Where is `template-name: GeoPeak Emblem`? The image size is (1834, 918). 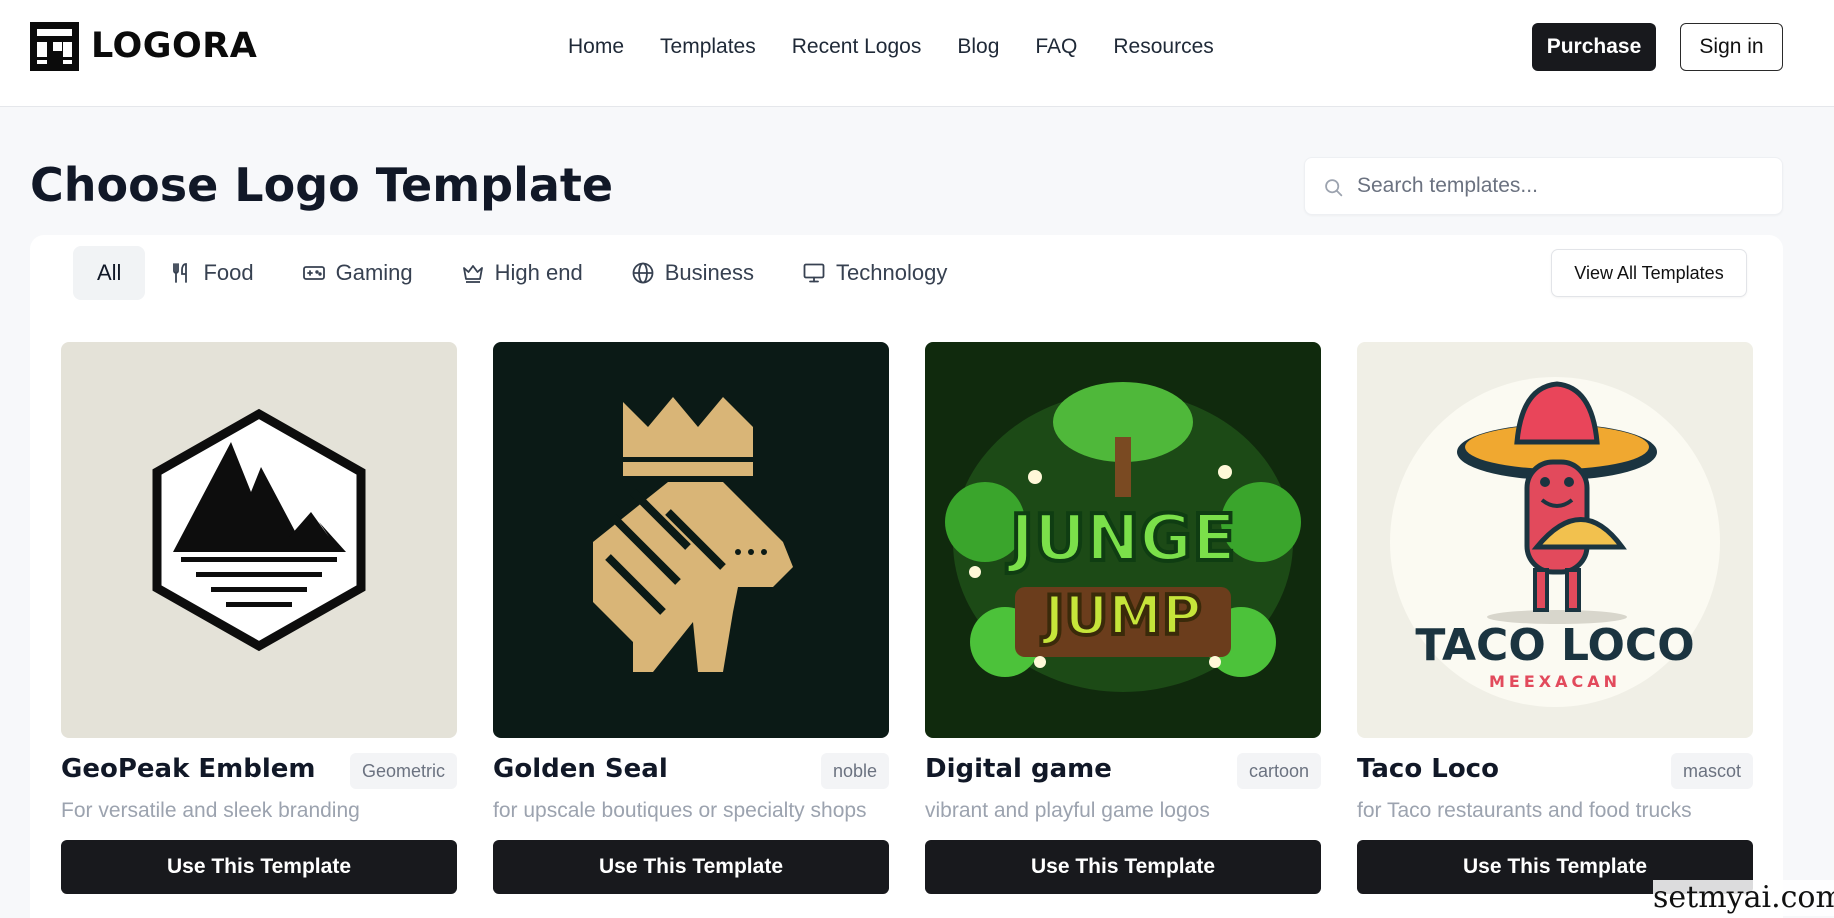
template-name: GeoPeak Emblem is located at coordinates (188, 769).